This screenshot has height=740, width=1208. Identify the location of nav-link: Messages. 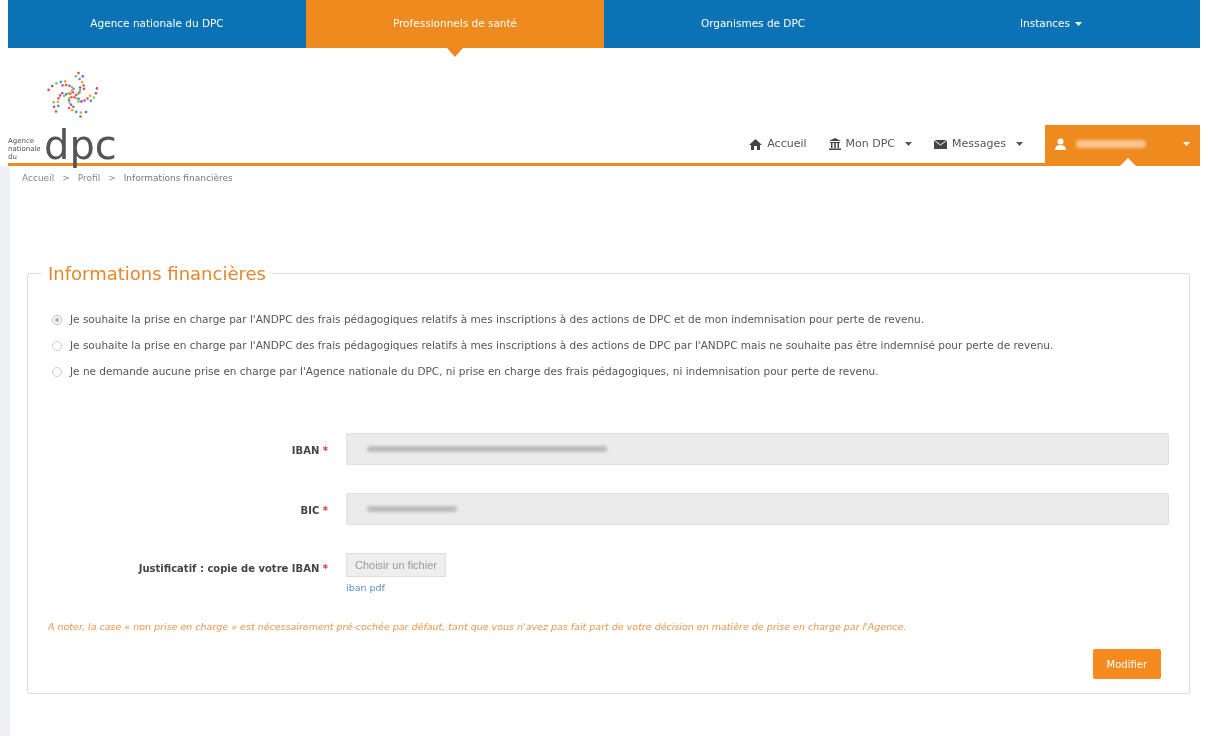
(978, 144).